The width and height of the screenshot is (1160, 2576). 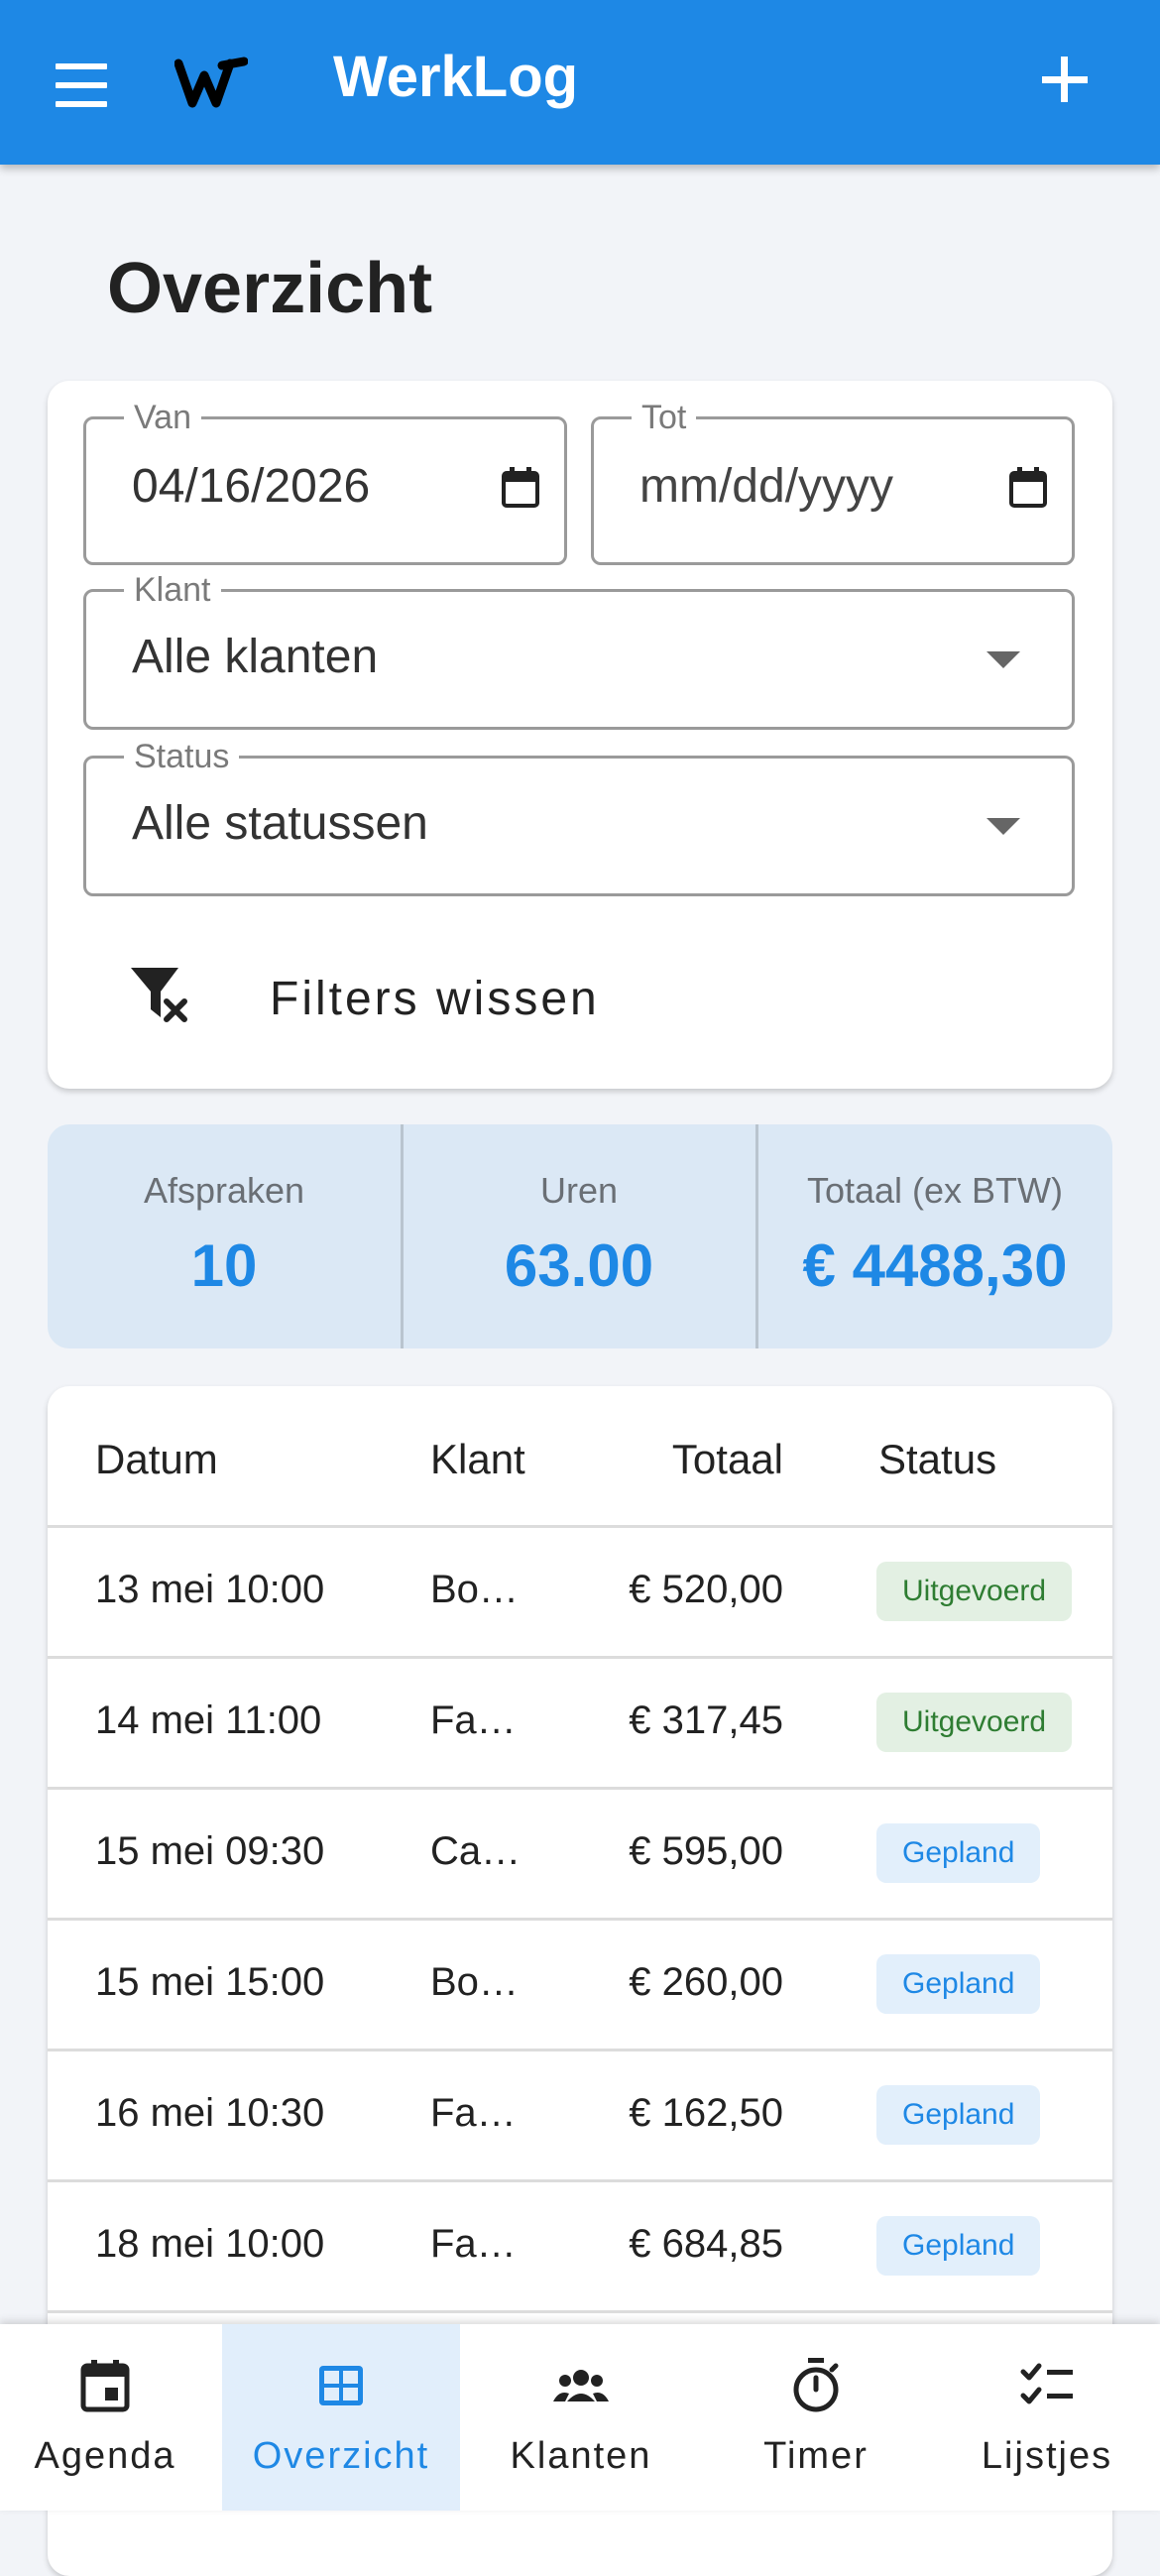 What do you see at coordinates (105, 2456) in the screenshot?
I see `nav-label: Agenda` at bounding box center [105, 2456].